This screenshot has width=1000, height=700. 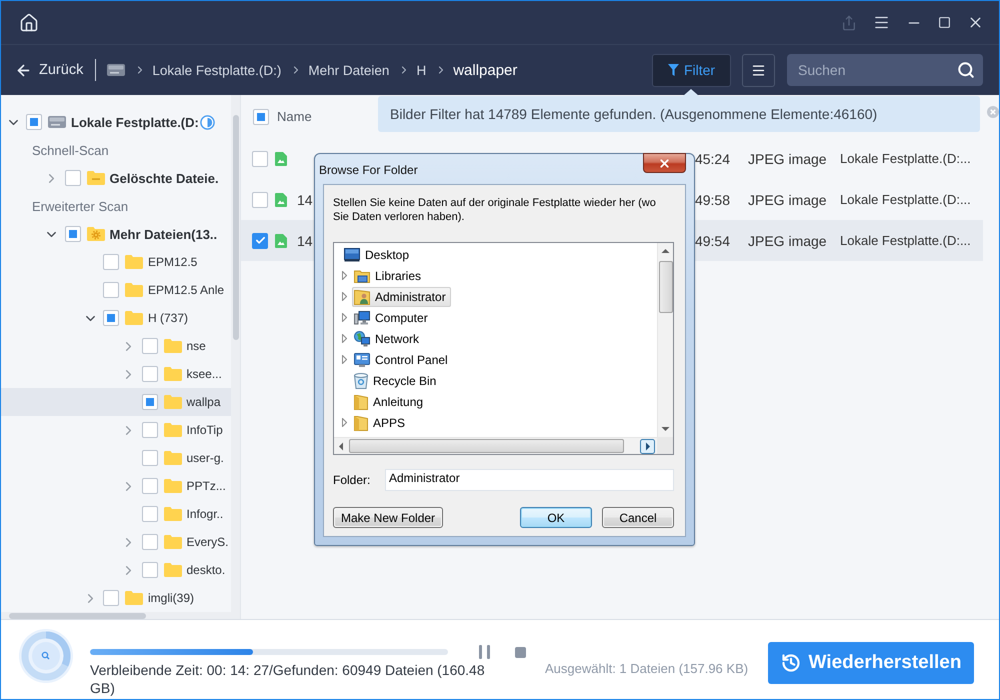 I want to click on folder-label: Folder:, so click(x=352, y=480).